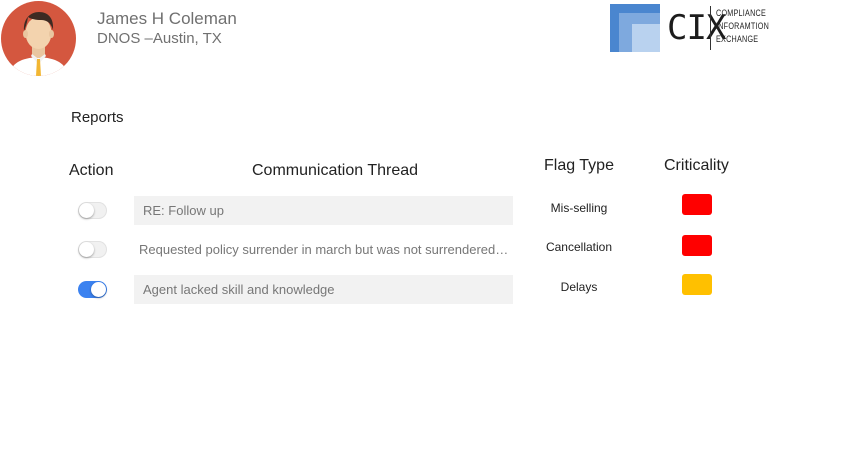 This screenshot has height=459, width=863. What do you see at coordinates (579, 247) in the screenshot?
I see `flag-type-label: Cancellation` at bounding box center [579, 247].